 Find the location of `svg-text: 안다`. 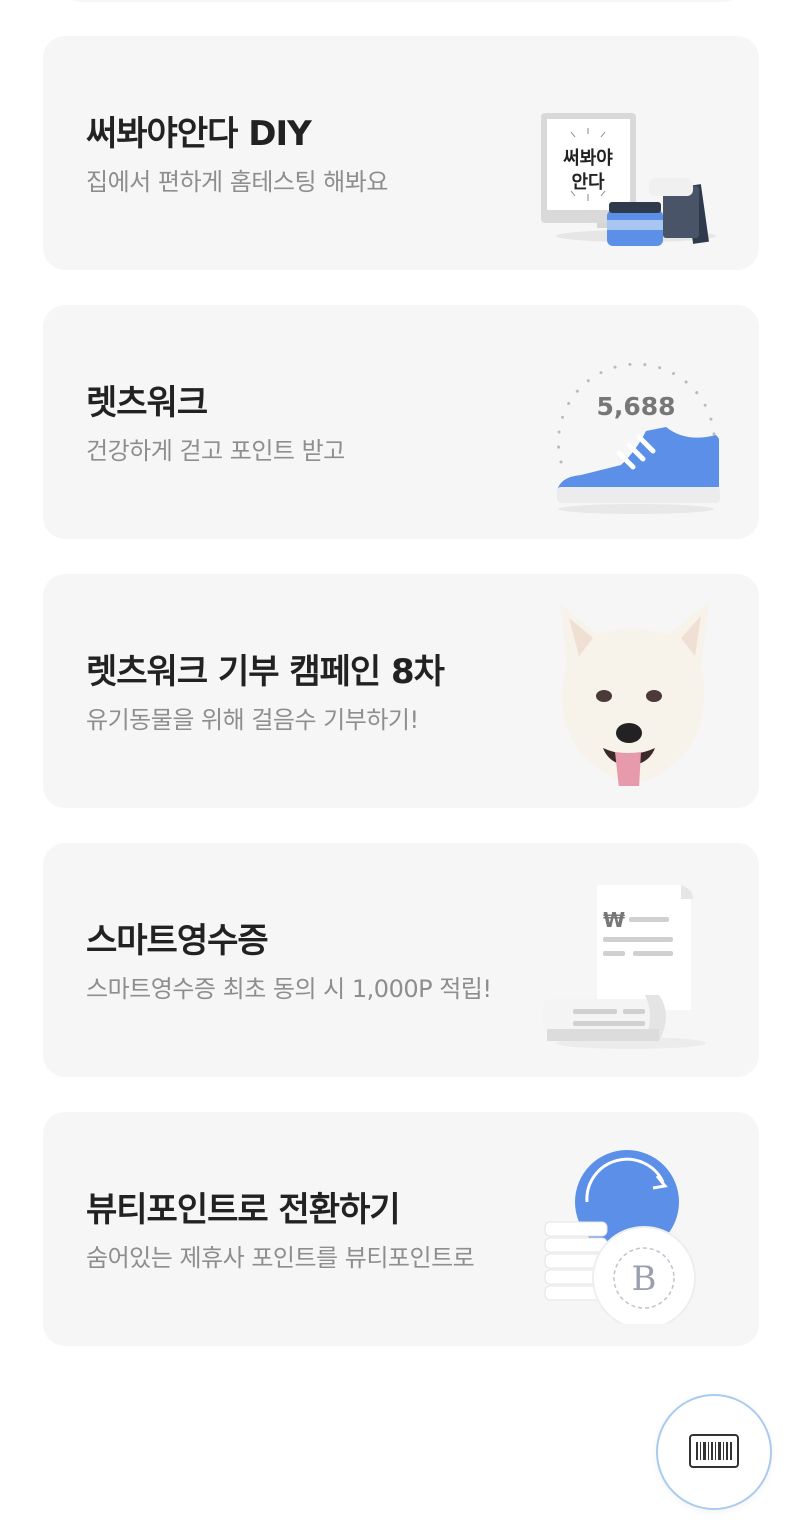

svg-text: 안다 is located at coordinates (588, 182).